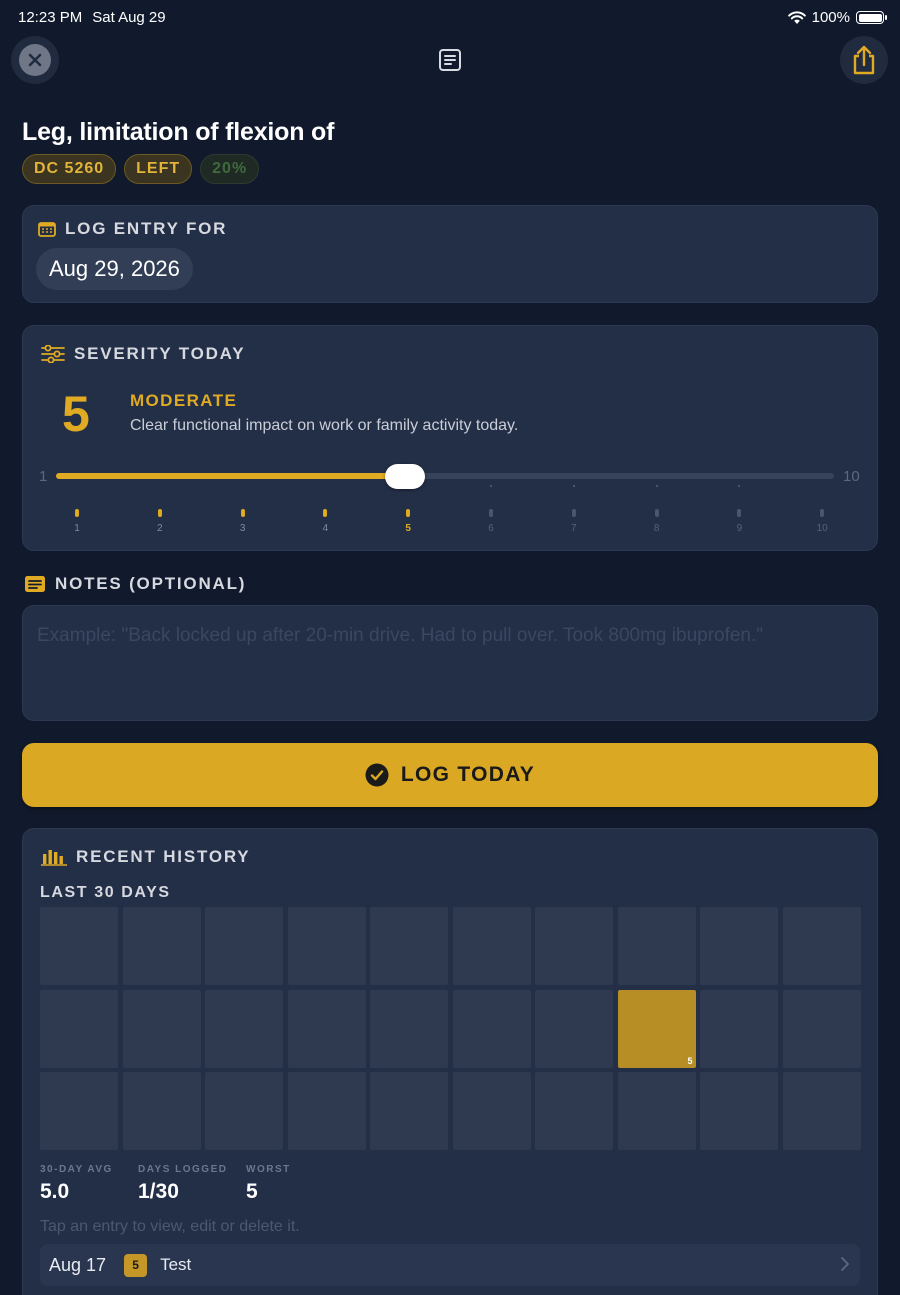 This screenshot has width=900, height=1295. I want to click on severity-heading: SEVERITY TODAY, so click(143, 354).